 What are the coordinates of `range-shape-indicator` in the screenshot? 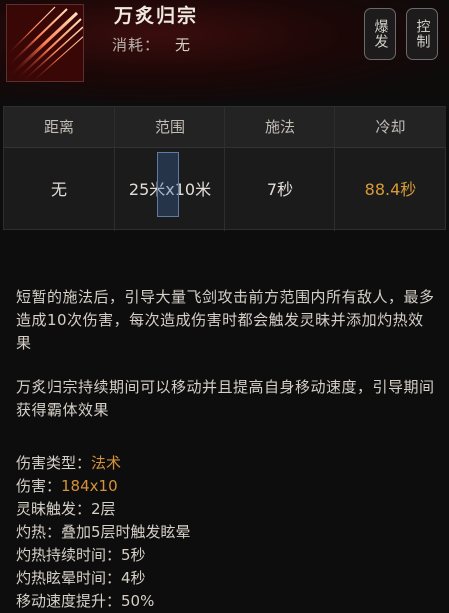 It's located at (168, 184).